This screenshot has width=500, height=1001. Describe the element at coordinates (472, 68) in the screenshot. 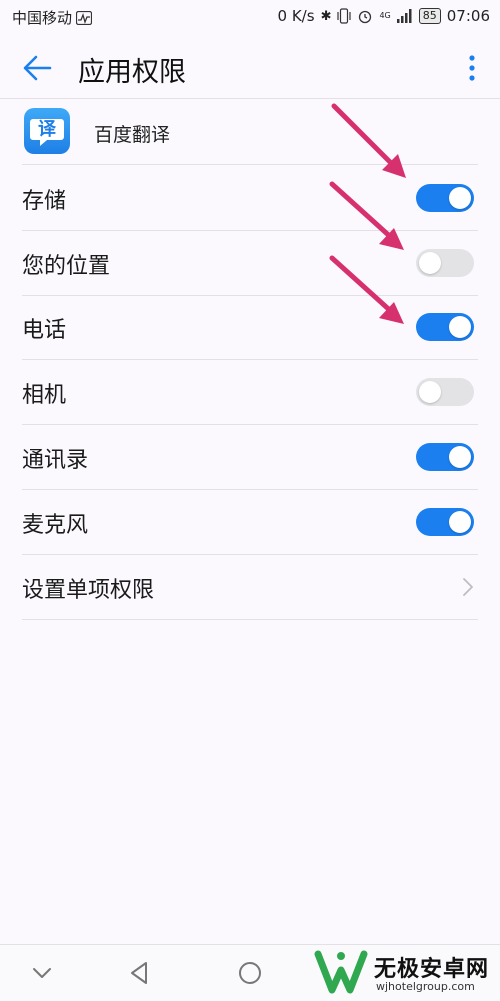

I see `more-options-icon` at that location.